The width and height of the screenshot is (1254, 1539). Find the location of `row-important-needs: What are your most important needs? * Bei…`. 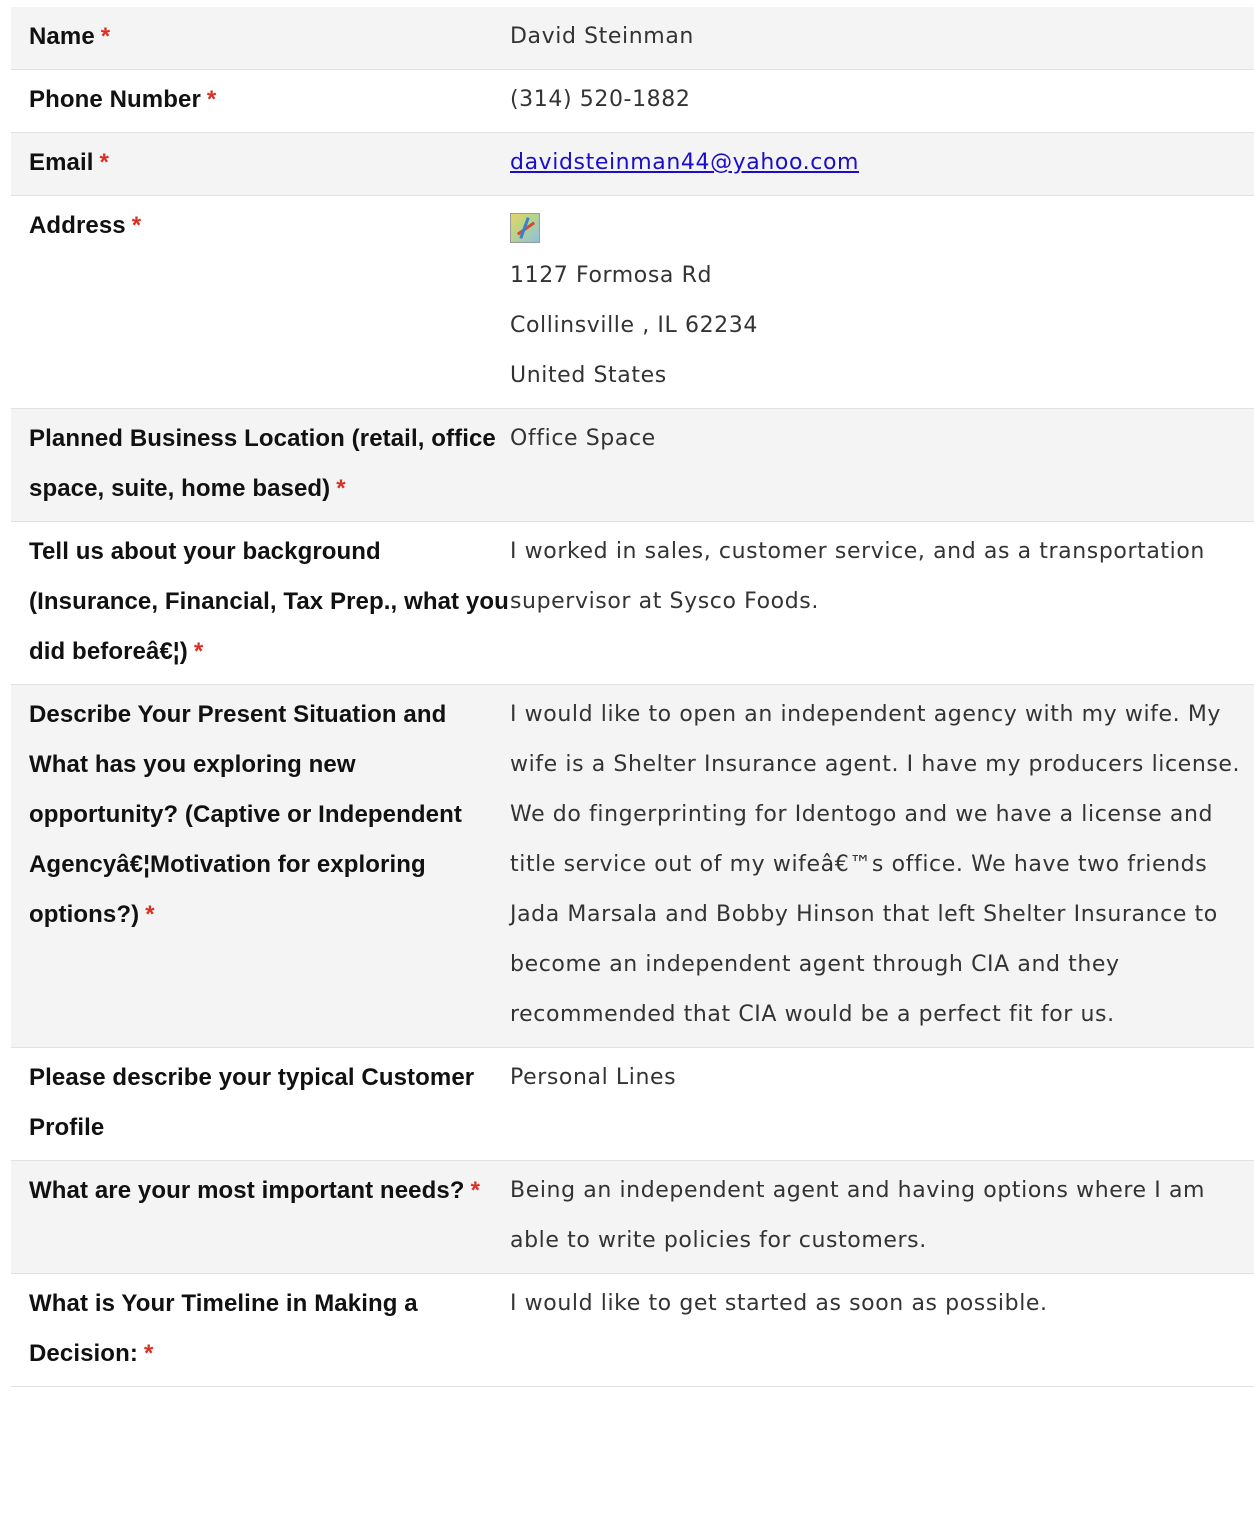

row-important-needs: What are your most important needs? * Bei… is located at coordinates (632, 1217).